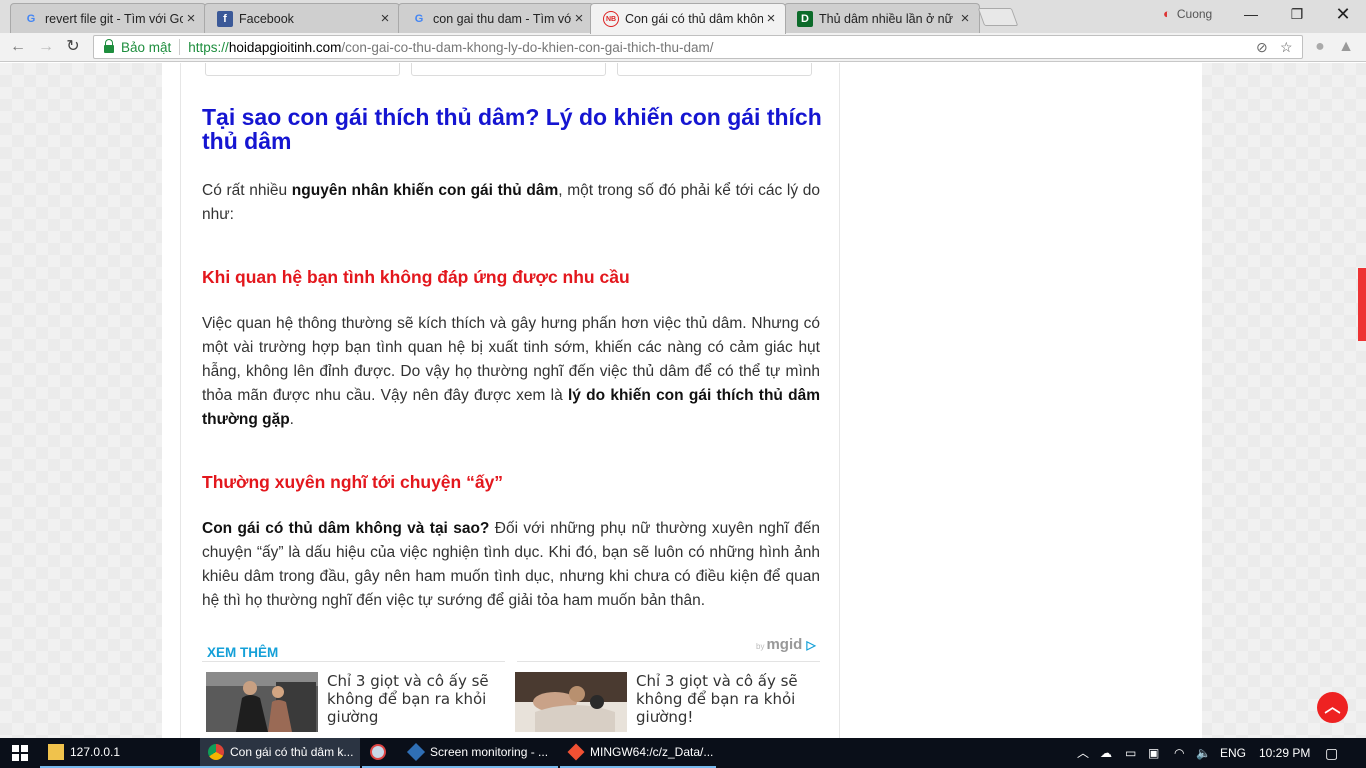 The height and width of the screenshot is (768, 1366). I want to click on tab-title: Facebook, so click(266, 18).